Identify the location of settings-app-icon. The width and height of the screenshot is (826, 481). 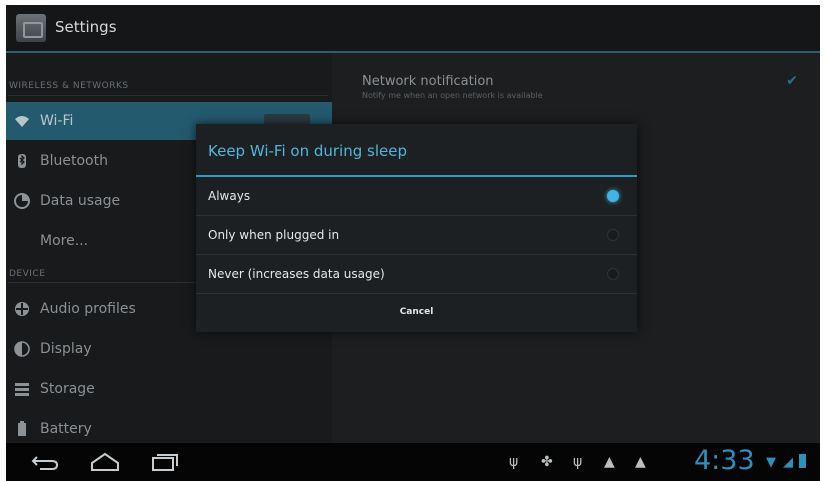
(31, 28).